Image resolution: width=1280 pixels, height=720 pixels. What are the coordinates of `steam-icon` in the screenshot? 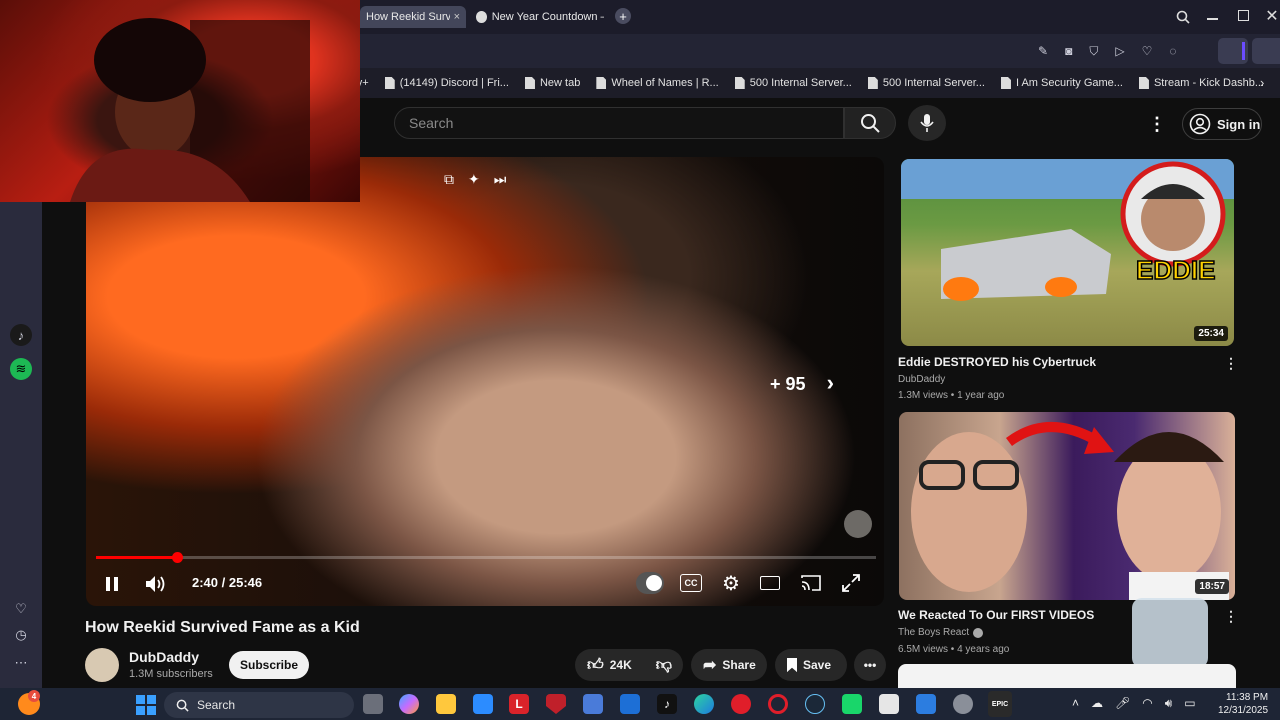 It's located at (815, 704).